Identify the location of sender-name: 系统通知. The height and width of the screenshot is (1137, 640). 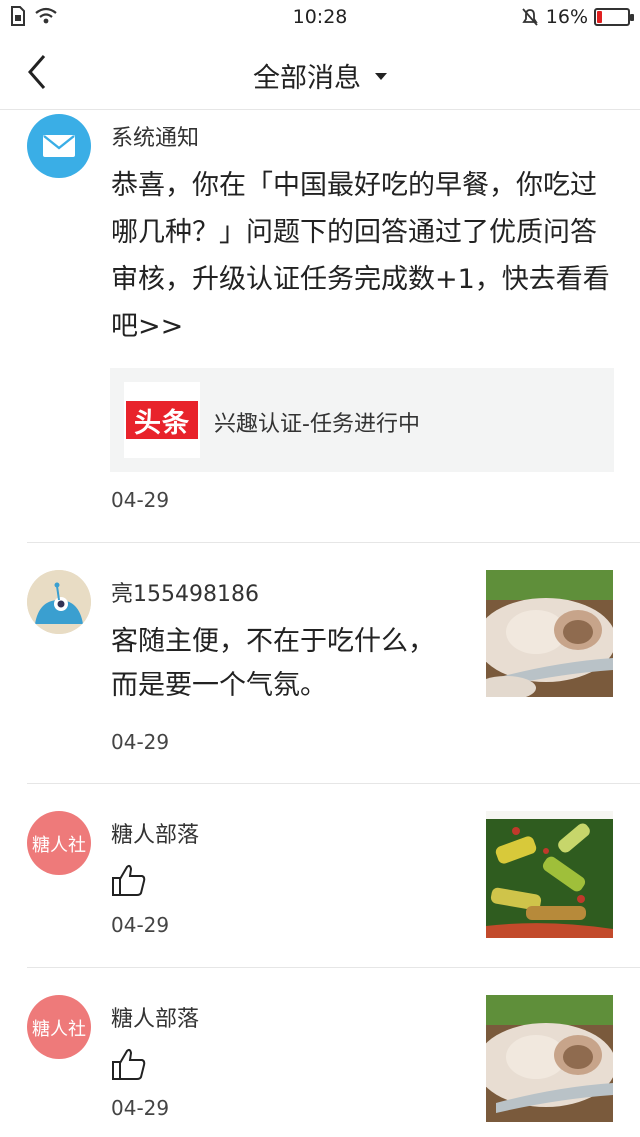
(155, 138).